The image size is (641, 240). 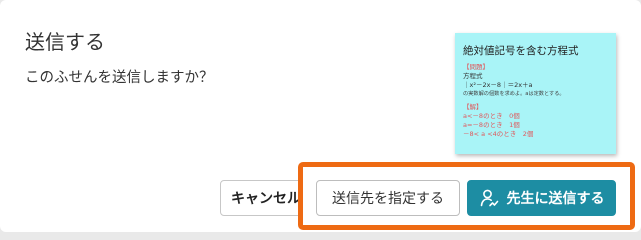 I want to click on note-answer-line: －8< a <4のとき 2個, so click(x=498, y=134).